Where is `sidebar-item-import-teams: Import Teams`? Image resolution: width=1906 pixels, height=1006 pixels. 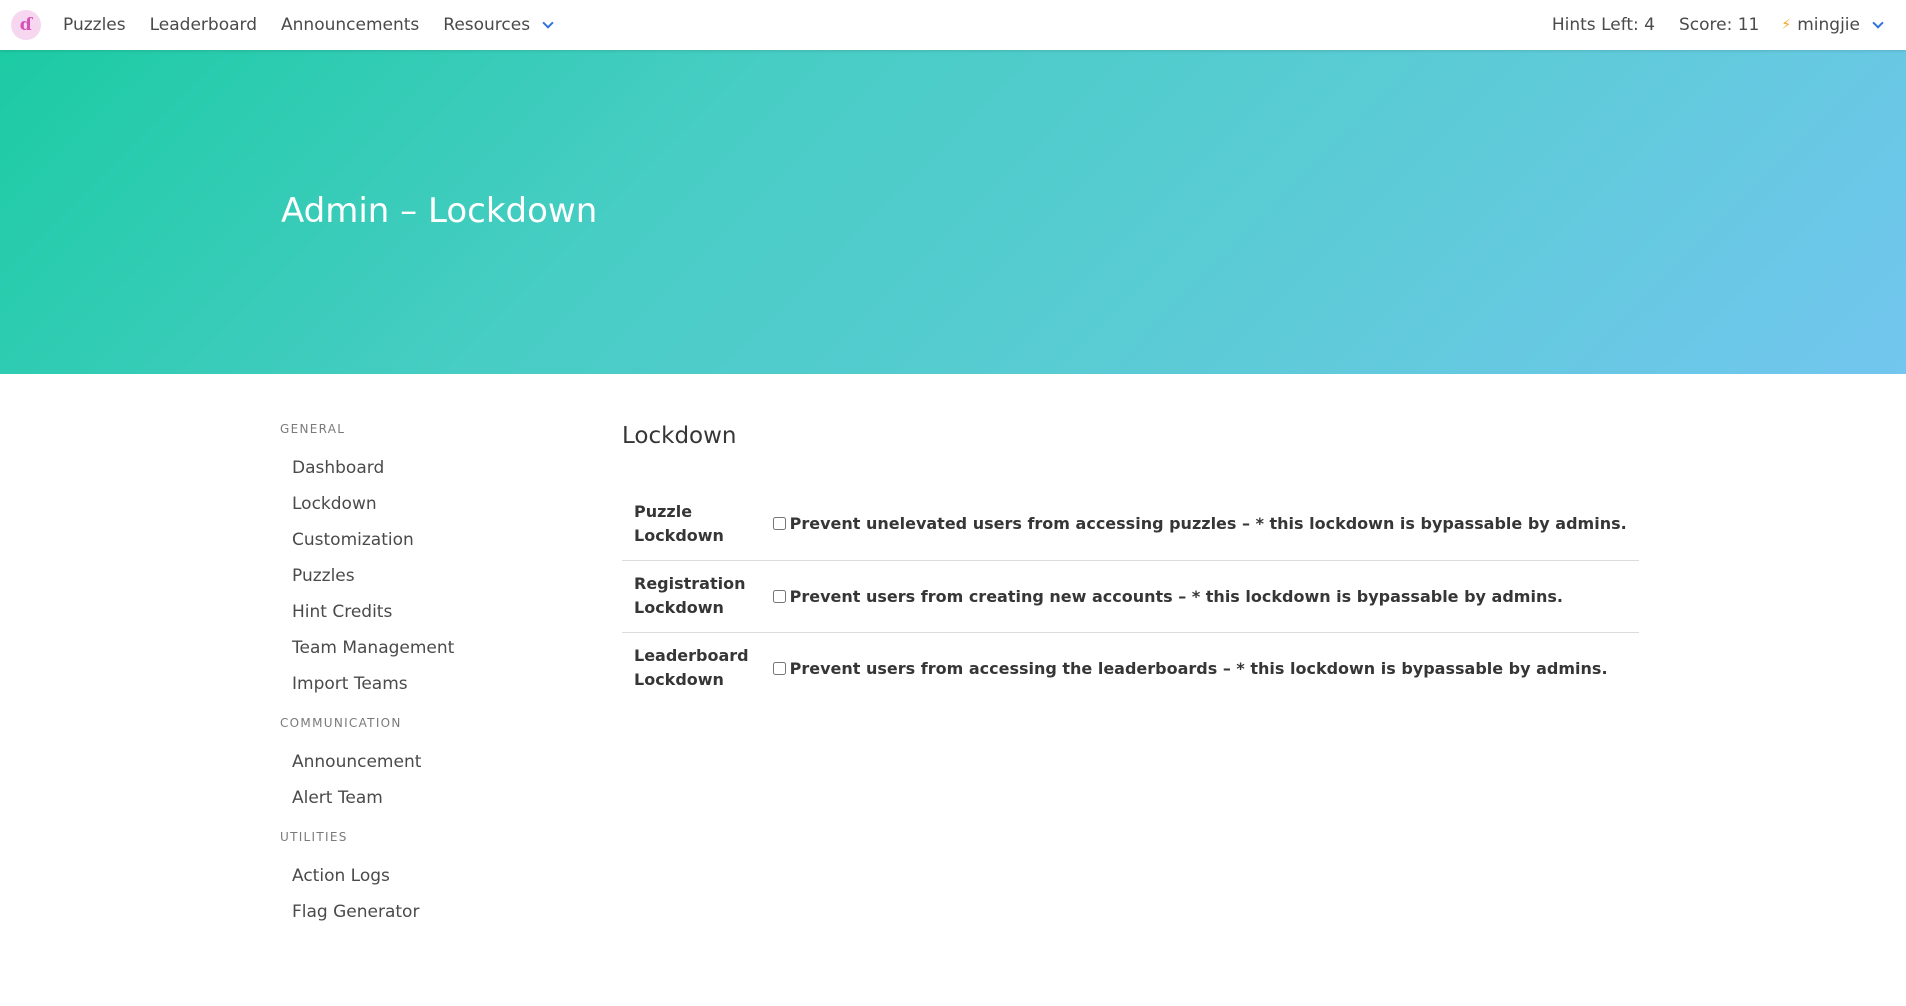
sidebar-item-import-teams: Import Teams is located at coordinates (430, 684).